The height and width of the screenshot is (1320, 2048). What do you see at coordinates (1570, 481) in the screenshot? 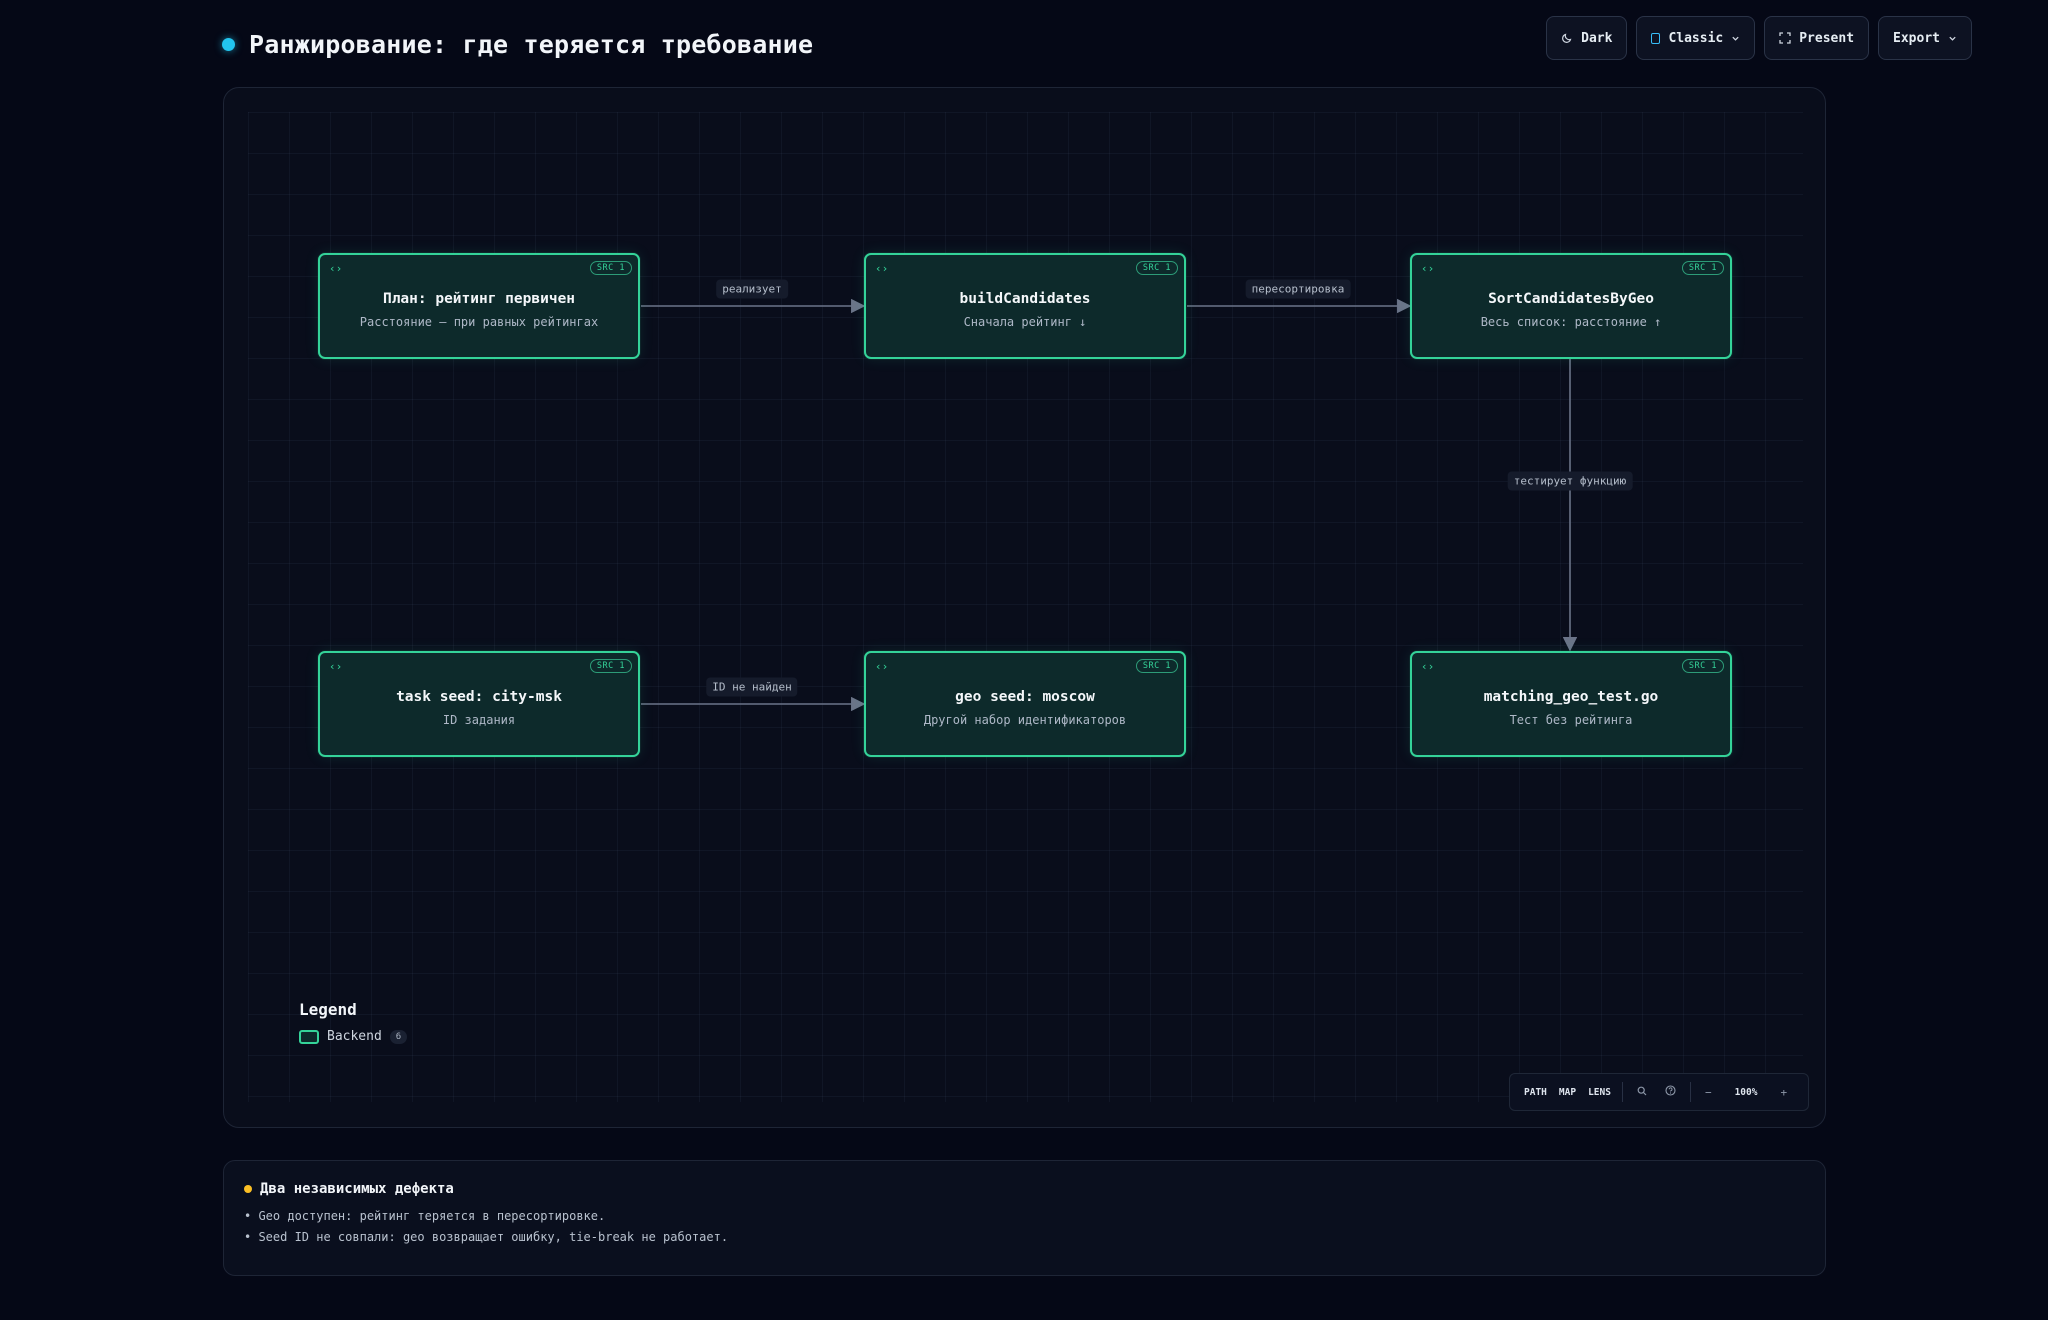
I see `edge-label-tests-function: тестирует функцию` at bounding box center [1570, 481].